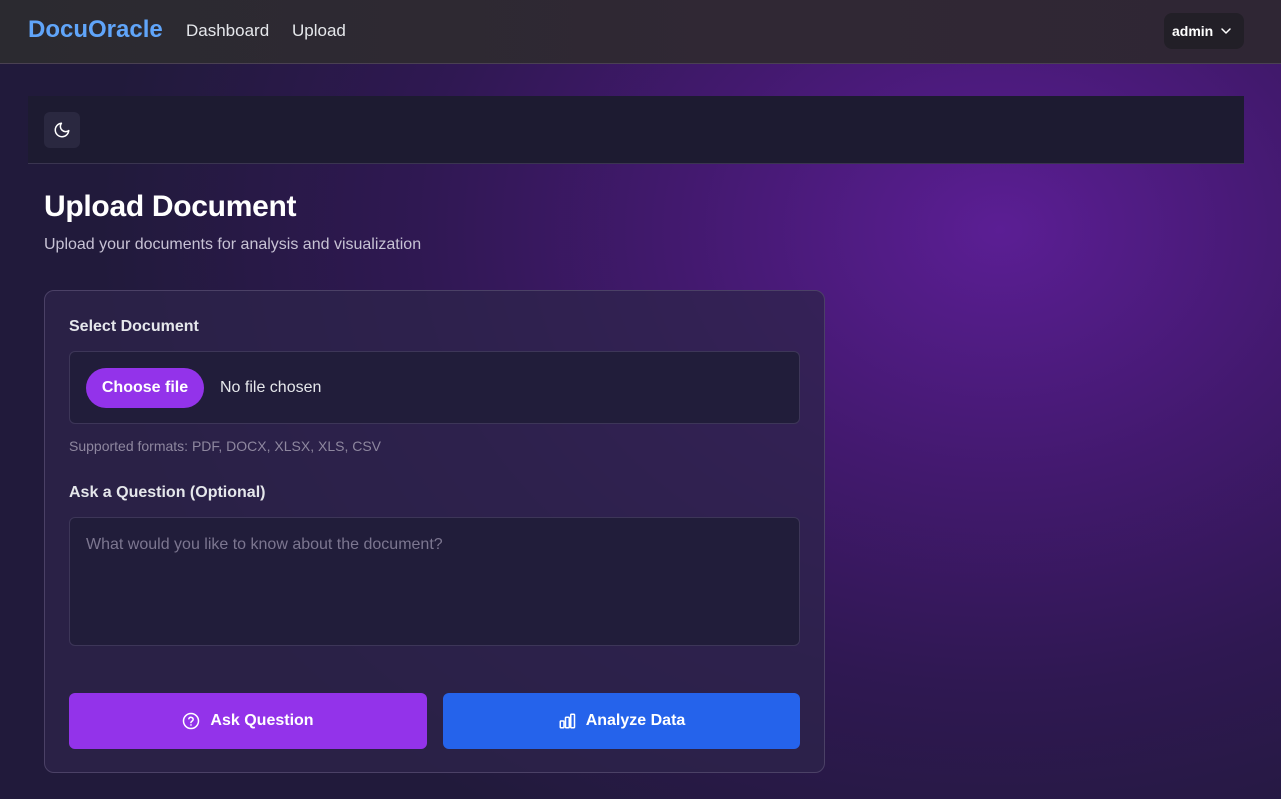 The image size is (1281, 799). I want to click on user-menu-button: admin, so click(1204, 31).